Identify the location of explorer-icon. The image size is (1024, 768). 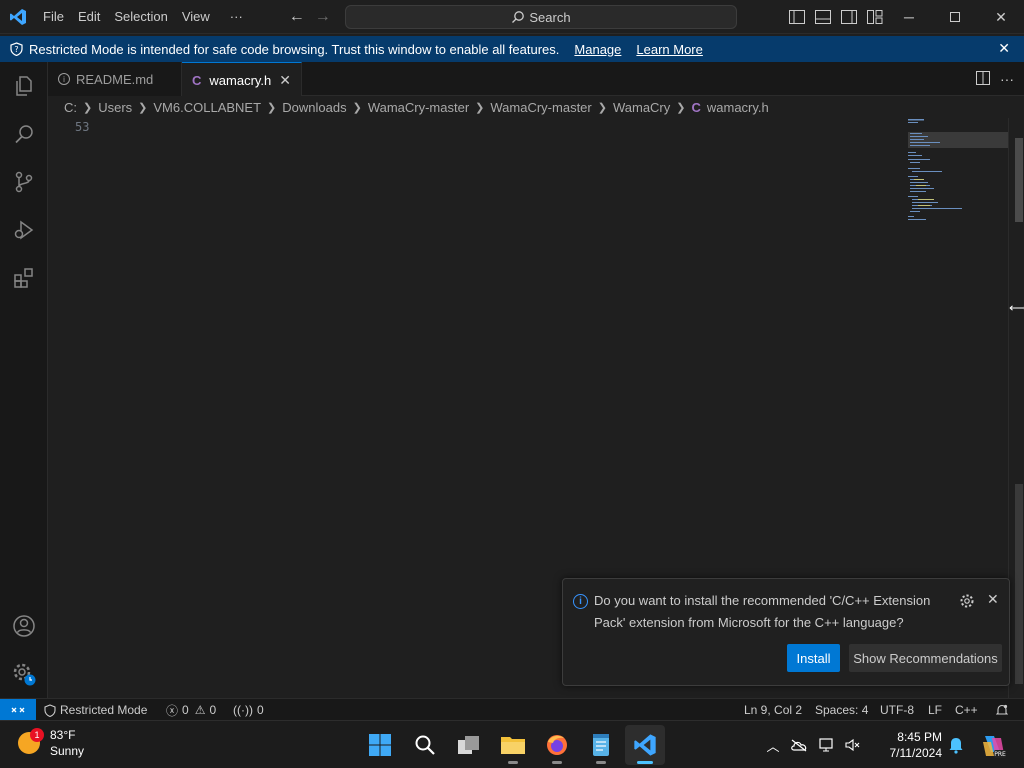
(24, 86).